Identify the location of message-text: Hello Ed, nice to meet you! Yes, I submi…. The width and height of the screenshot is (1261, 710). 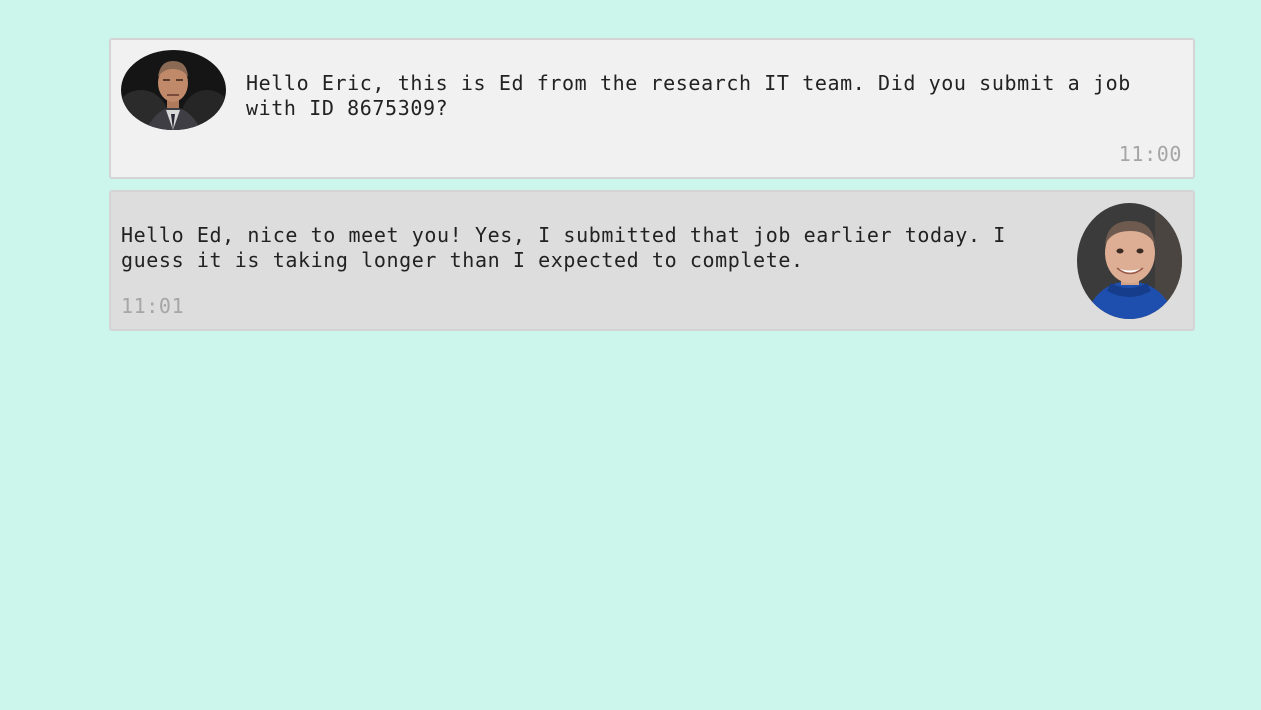
(570, 247).